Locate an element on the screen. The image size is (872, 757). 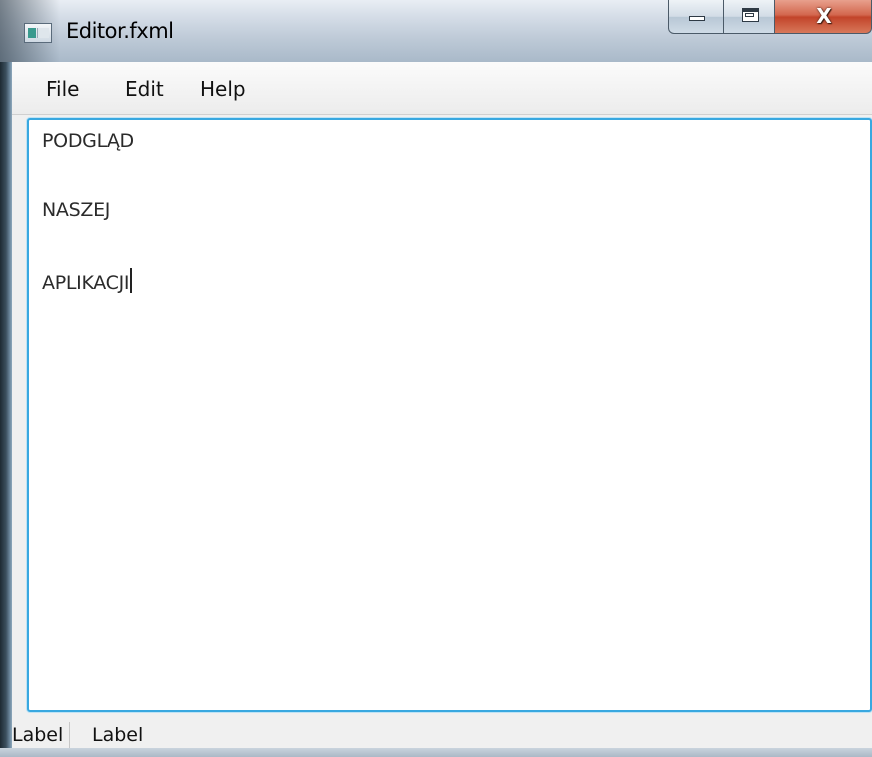
editor-line: NASZEJ is located at coordinates (76, 210).